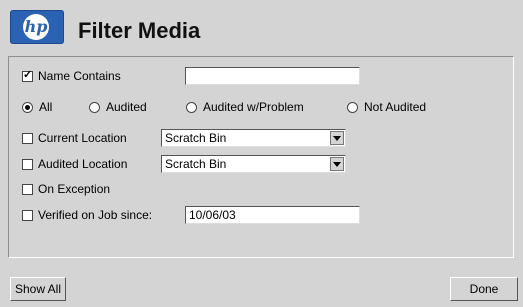 The height and width of the screenshot is (307, 523). Describe the element at coordinates (27, 164) in the screenshot. I see `audited-location-checkbox` at that location.